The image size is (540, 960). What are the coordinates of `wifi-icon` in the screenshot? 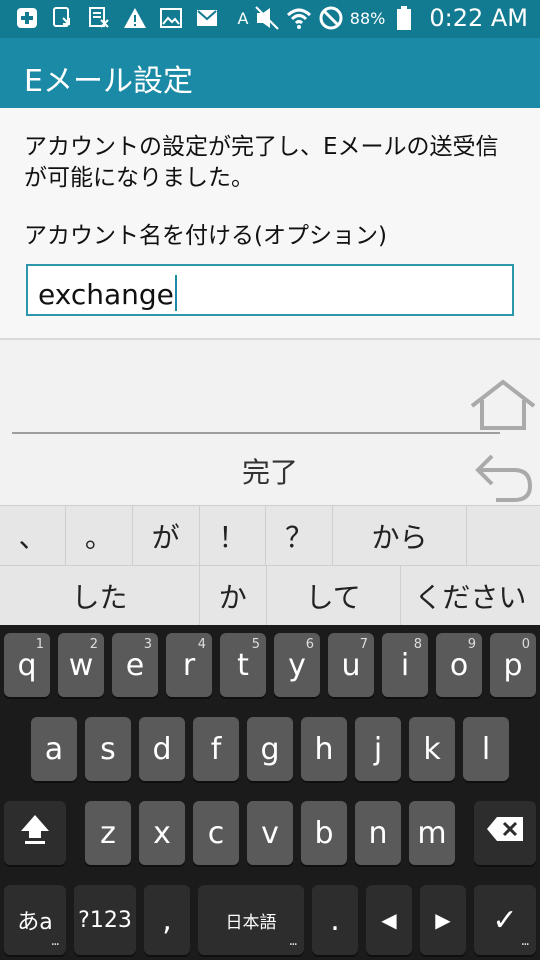 It's located at (299, 18).